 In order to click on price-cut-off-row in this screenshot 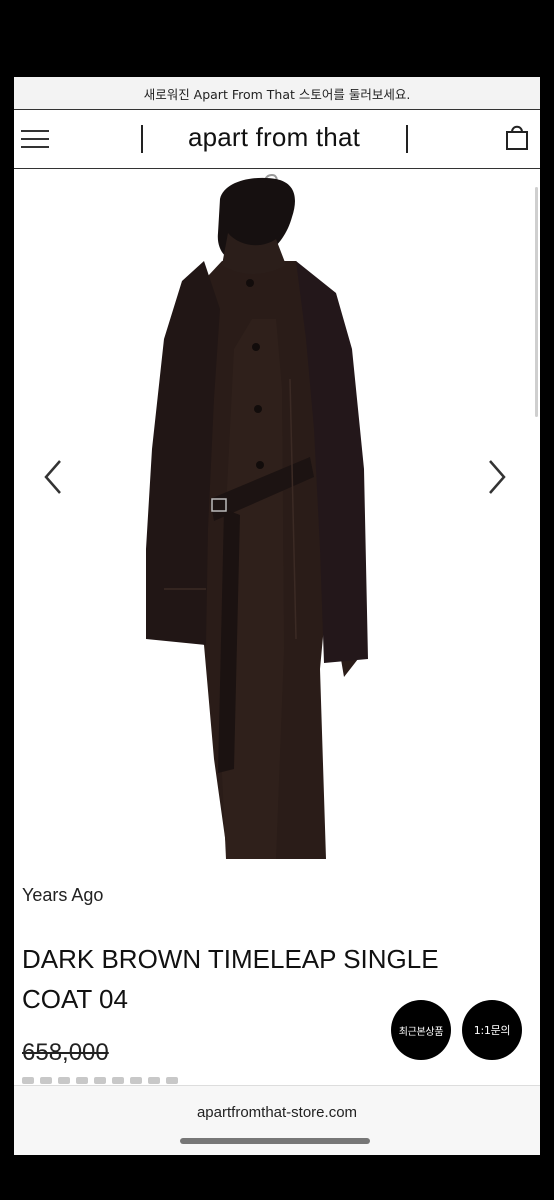, I will do `click(132, 1081)`.